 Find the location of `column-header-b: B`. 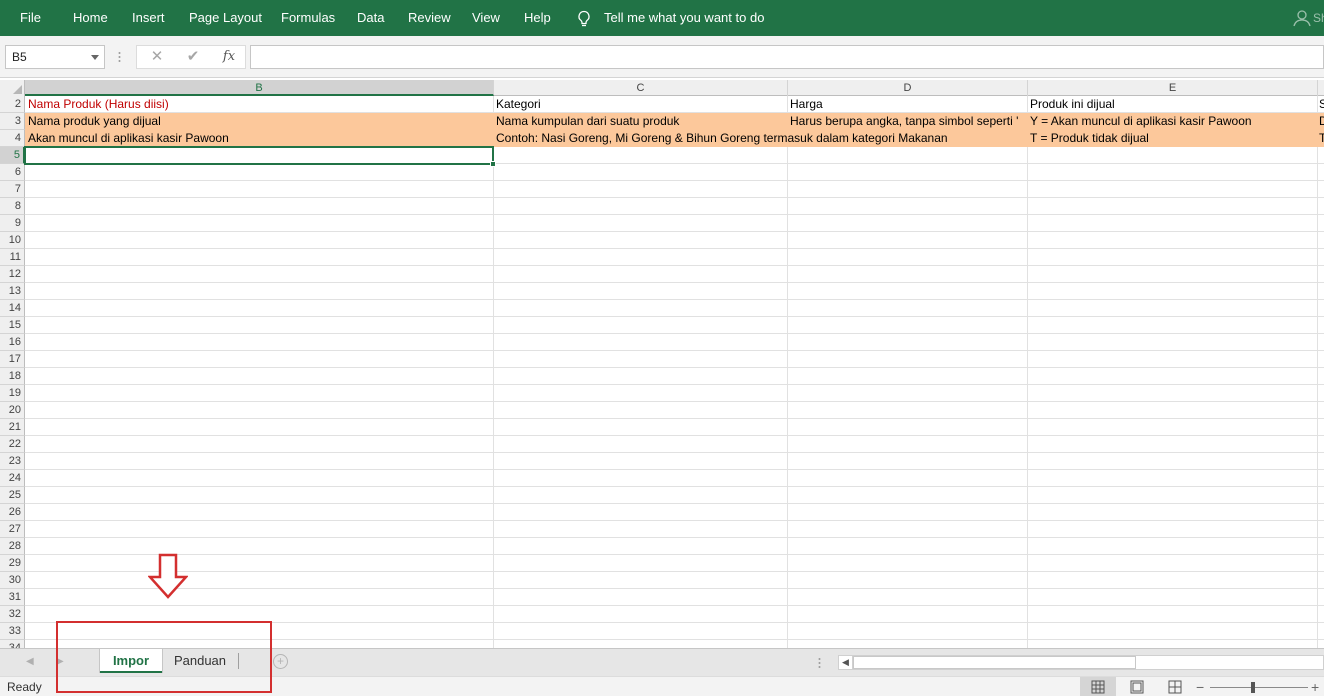

column-header-b: B is located at coordinates (259, 88).